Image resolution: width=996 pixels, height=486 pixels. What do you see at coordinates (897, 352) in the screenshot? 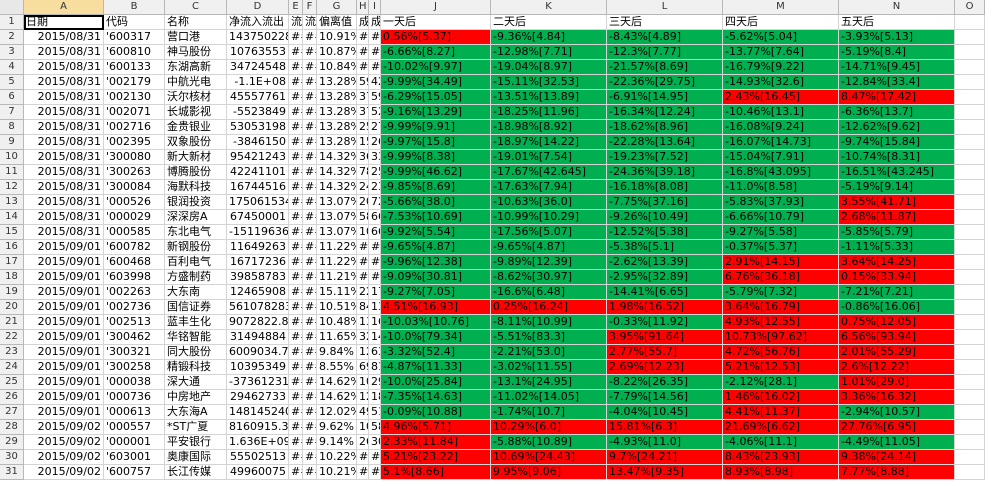
I see `day5-cell: 2.01%[55.29]` at bounding box center [897, 352].